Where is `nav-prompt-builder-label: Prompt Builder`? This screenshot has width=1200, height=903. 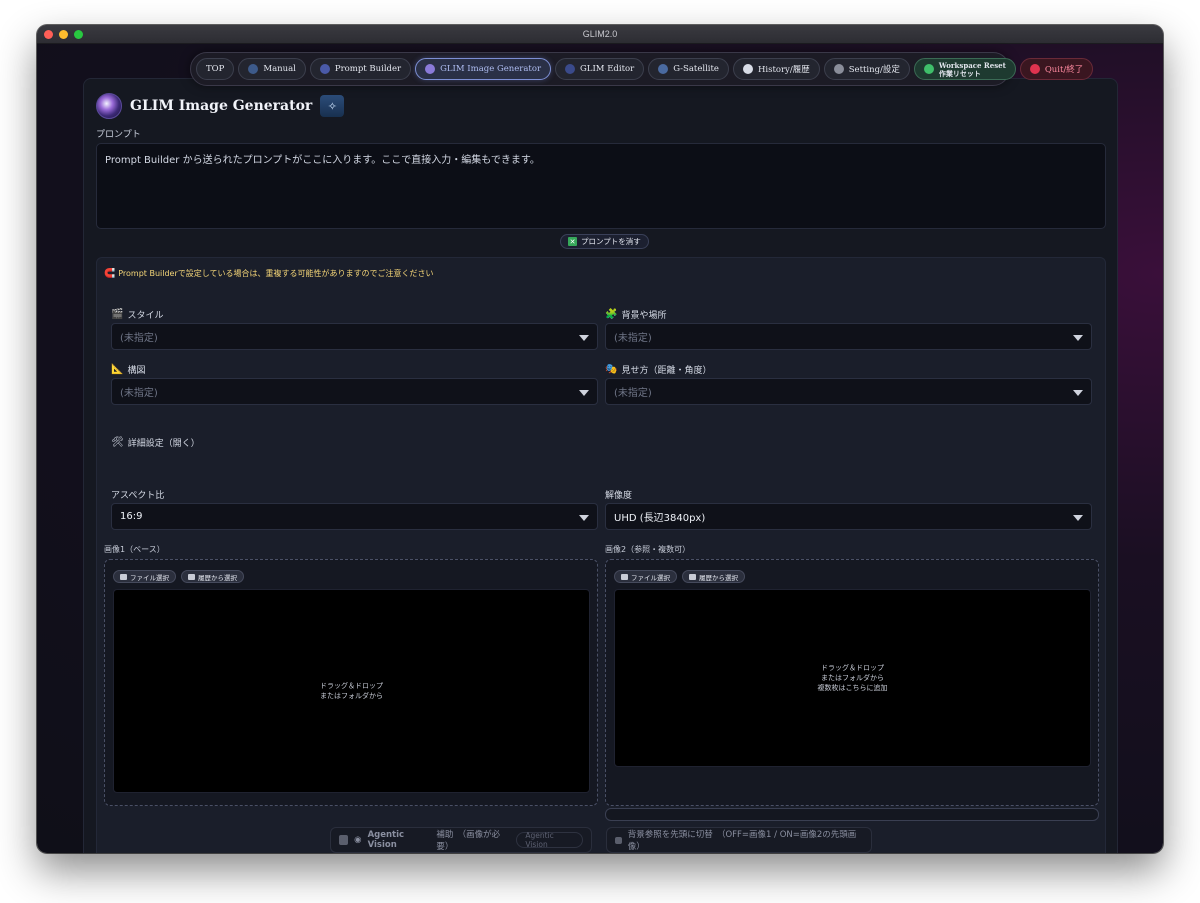 nav-prompt-builder-label: Prompt Builder is located at coordinates (368, 69).